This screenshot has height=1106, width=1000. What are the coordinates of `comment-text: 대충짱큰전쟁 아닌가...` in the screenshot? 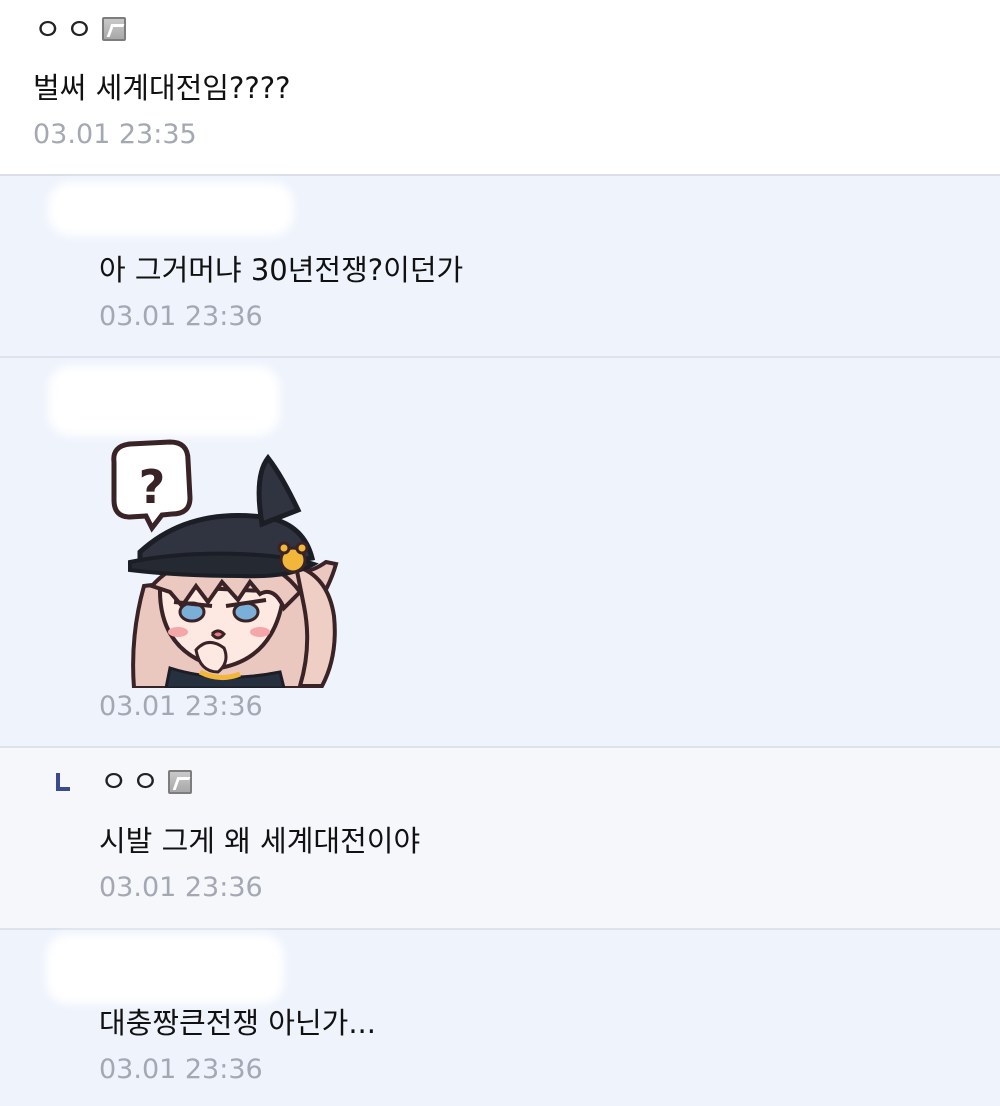 It's located at (237, 1023).